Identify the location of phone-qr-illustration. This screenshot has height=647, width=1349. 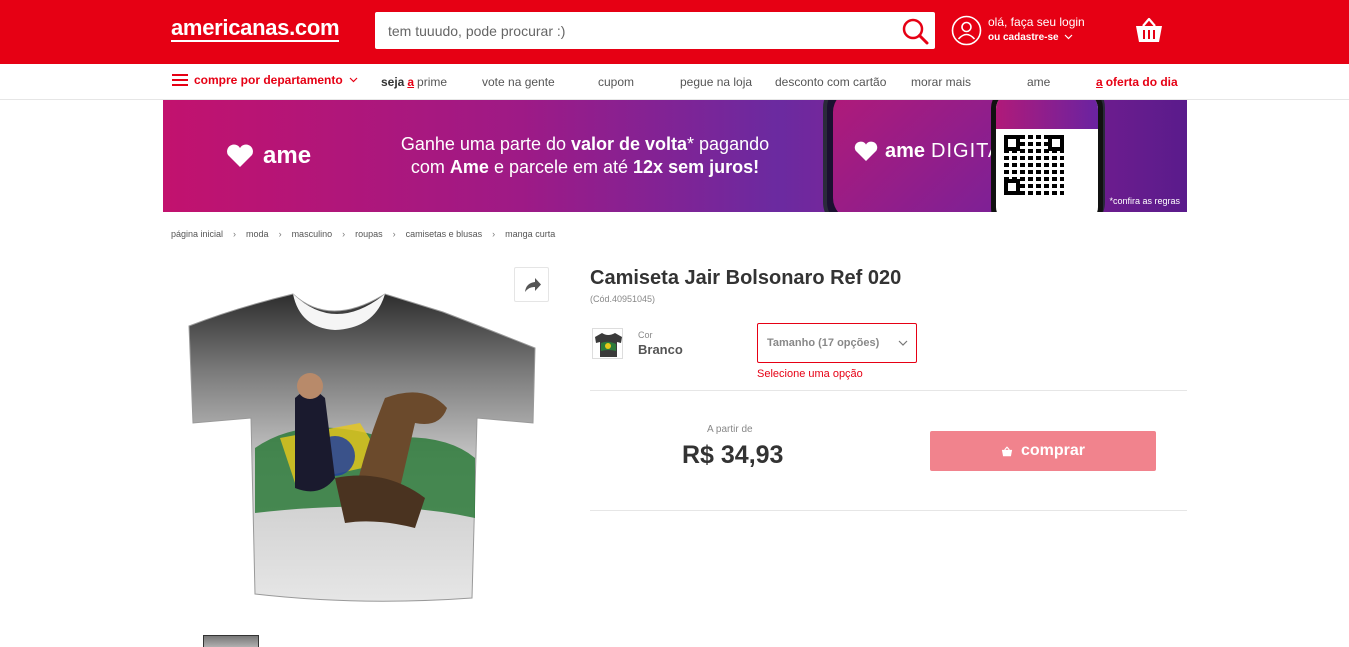
(1047, 156).